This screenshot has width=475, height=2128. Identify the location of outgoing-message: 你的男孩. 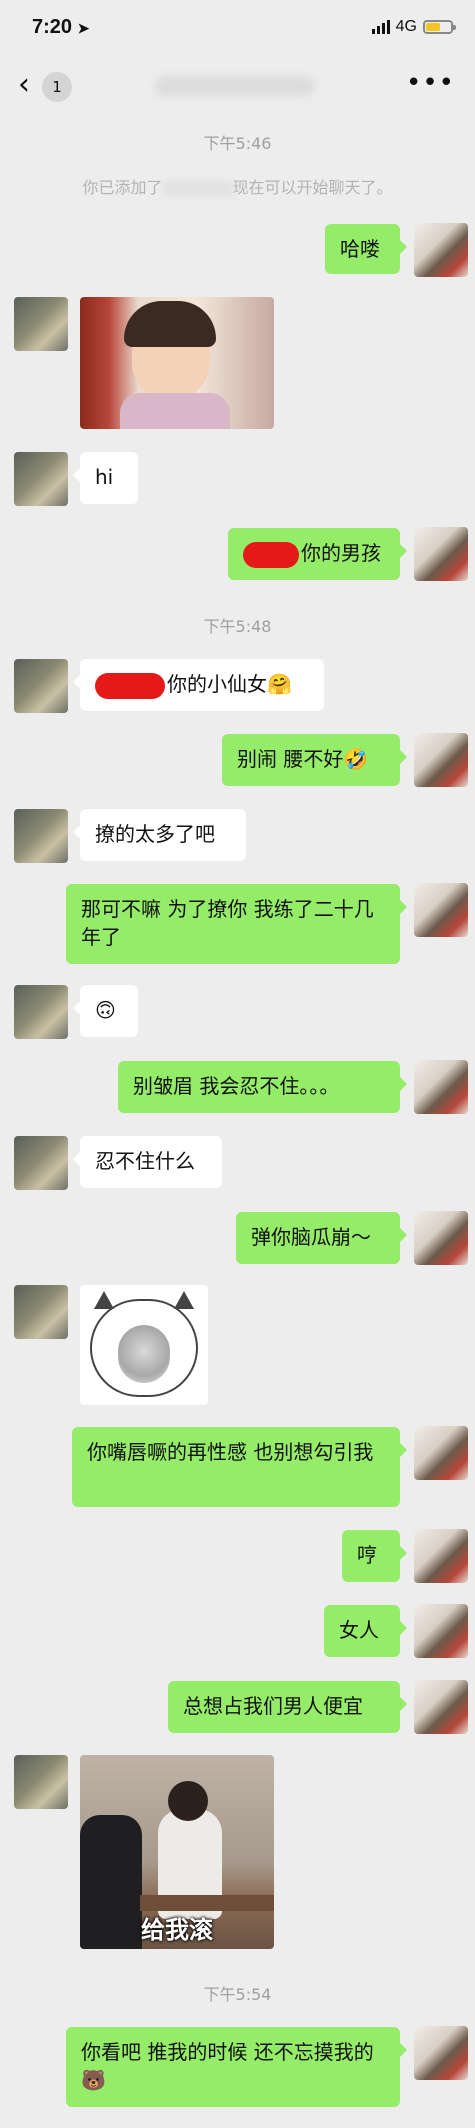
(317, 554).